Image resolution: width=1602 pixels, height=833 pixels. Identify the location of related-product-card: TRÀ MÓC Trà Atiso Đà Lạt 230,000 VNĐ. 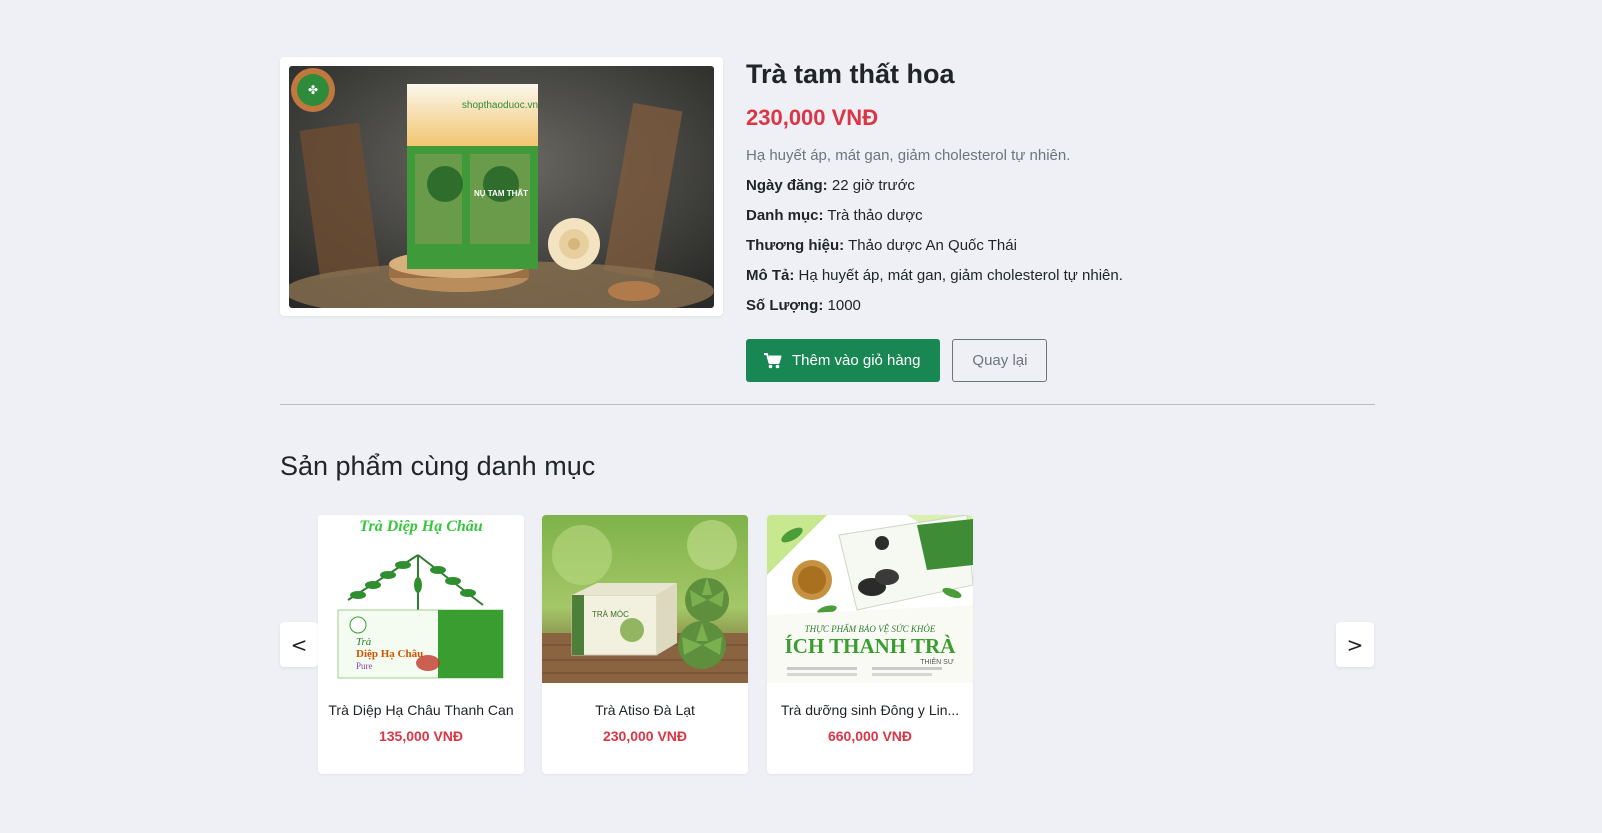
(645, 644).